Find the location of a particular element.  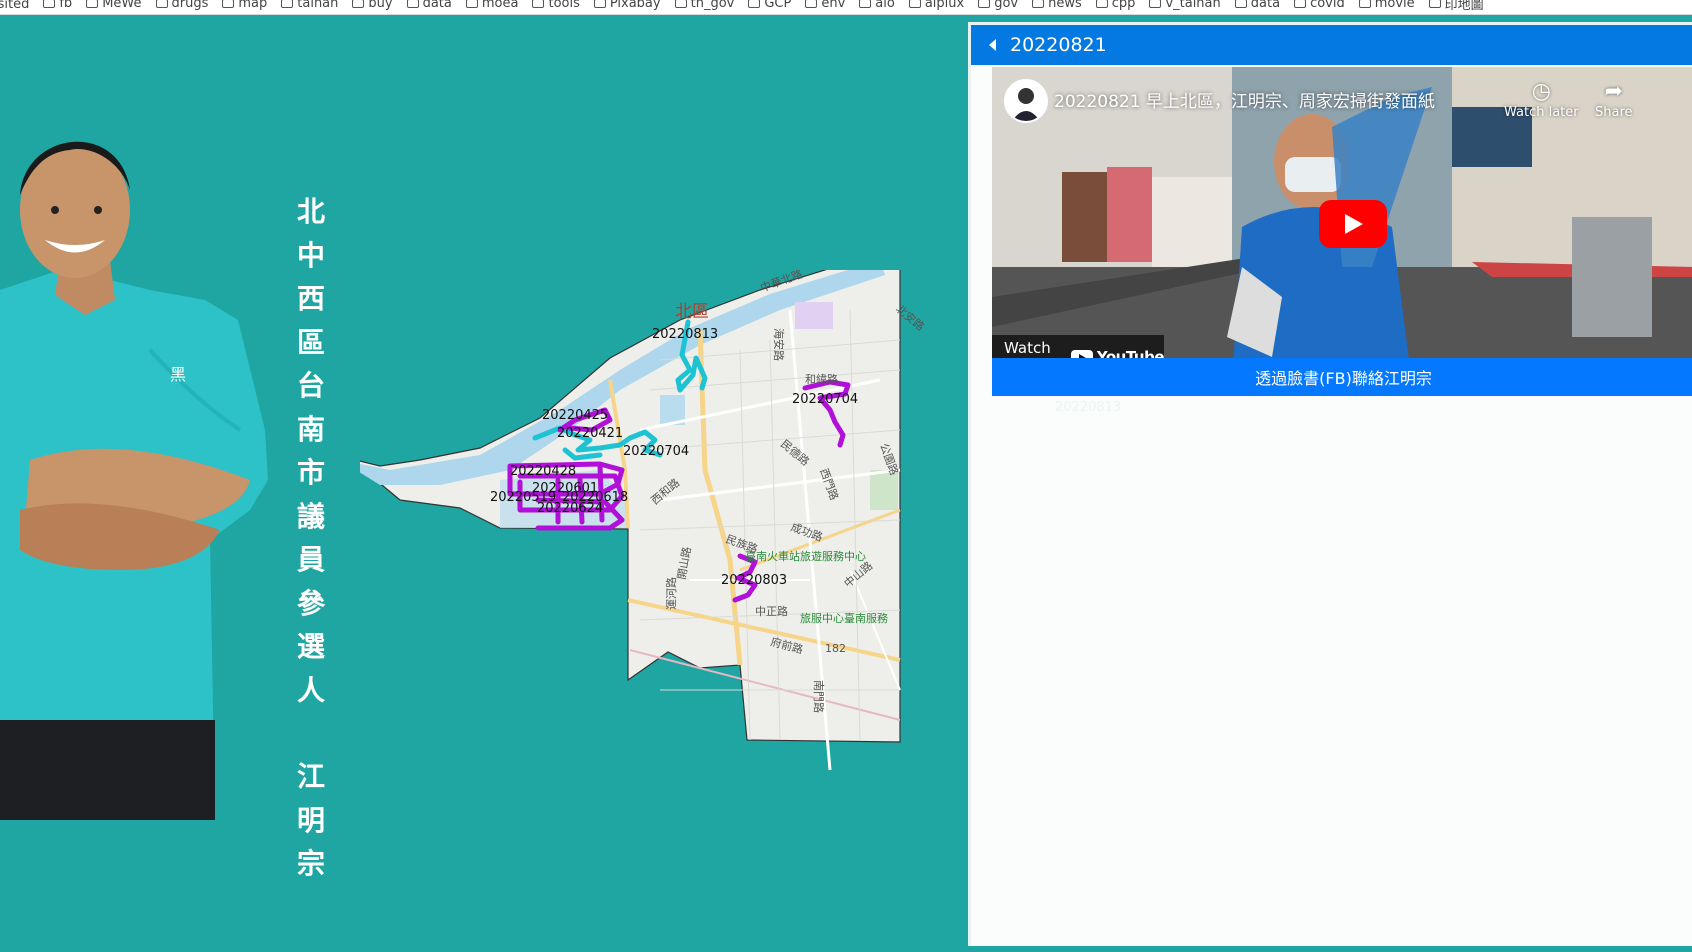

bookmark-label: Pixabay is located at coordinates (635, 5).